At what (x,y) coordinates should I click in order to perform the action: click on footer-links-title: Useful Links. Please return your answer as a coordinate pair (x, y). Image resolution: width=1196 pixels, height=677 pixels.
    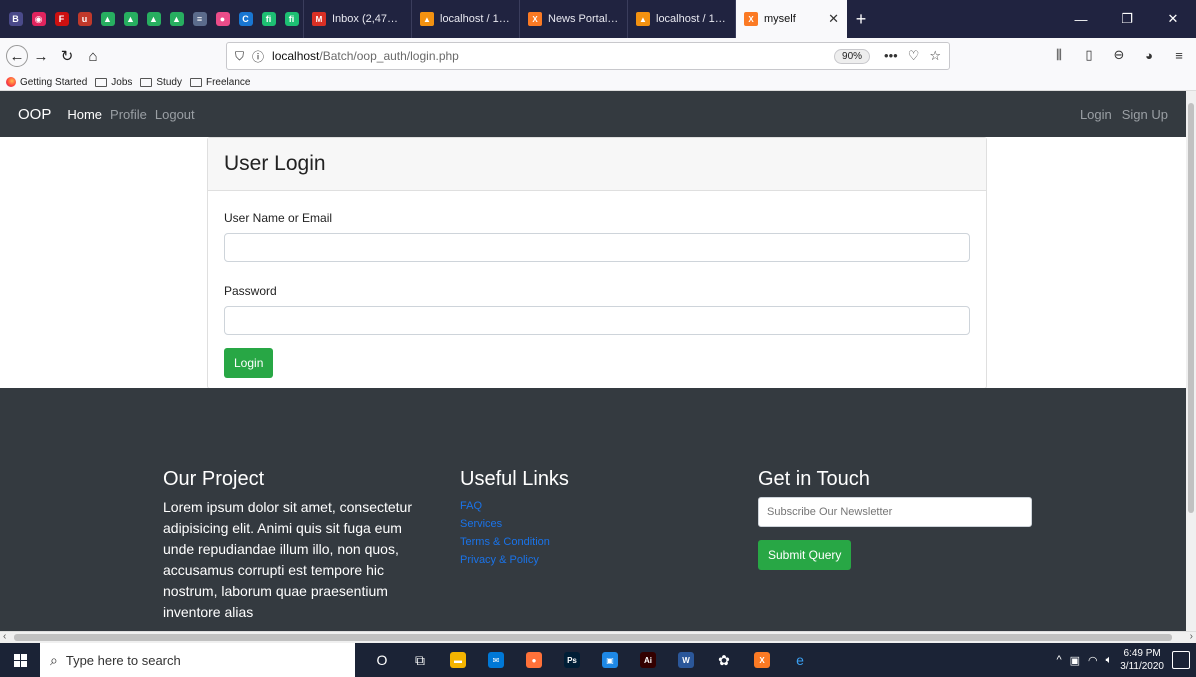
    Looking at the image, I should click on (514, 479).